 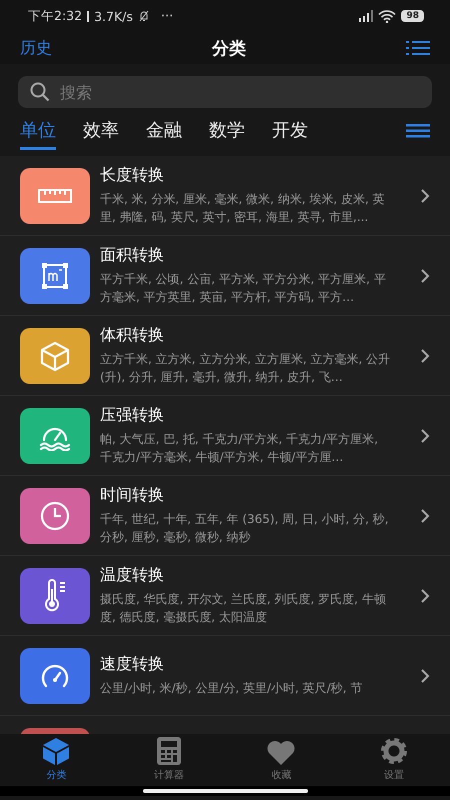 What do you see at coordinates (101, 134) in the screenshot?
I see `category-tab: 效率` at bounding box center [101, 134].